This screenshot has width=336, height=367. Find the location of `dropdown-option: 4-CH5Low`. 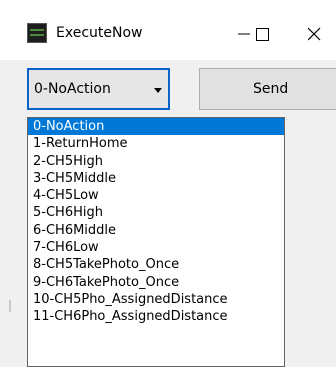

dropdown-option: 4-CH5Low is located at coordinates (156, 195).